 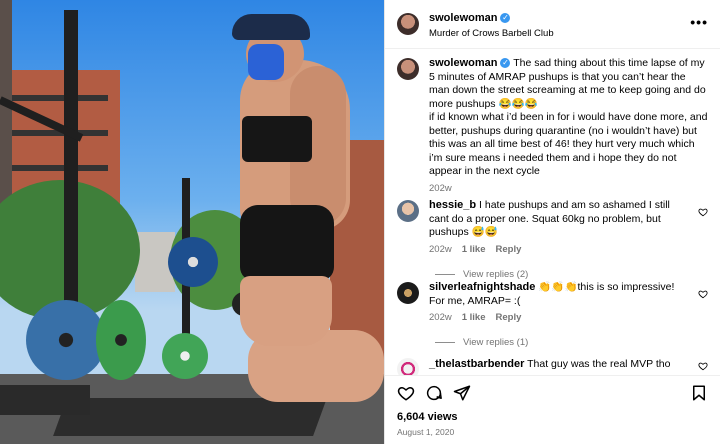 I want to click on person-thighs, so click(x=286, y=311).